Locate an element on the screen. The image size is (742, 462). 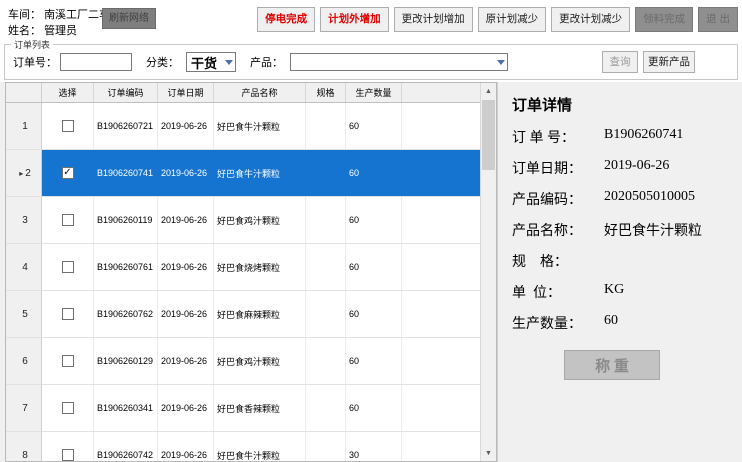
top-action-button-0: 停电完成 is located at coordinates (286, 19).